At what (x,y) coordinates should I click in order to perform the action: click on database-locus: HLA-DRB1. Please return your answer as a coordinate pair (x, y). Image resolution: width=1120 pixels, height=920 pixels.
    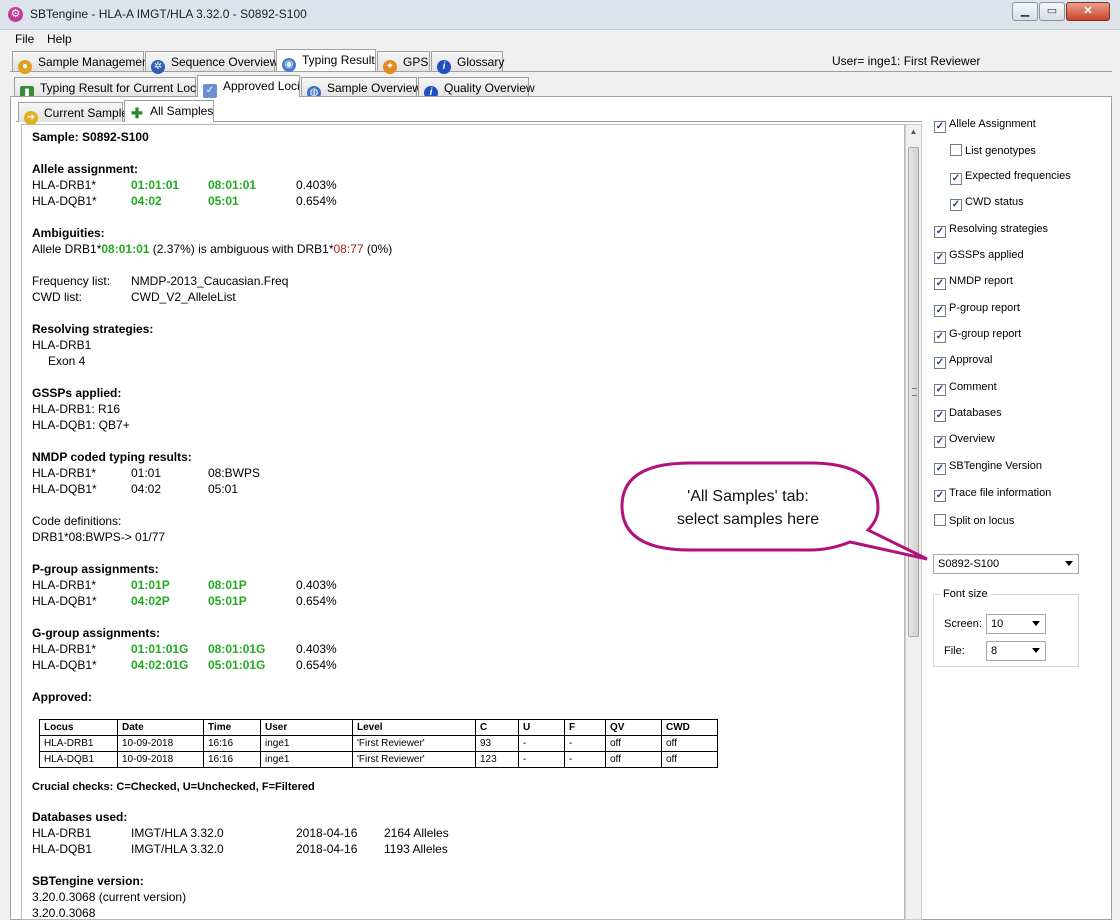
    Looking at the image, I should click on (62, 833).